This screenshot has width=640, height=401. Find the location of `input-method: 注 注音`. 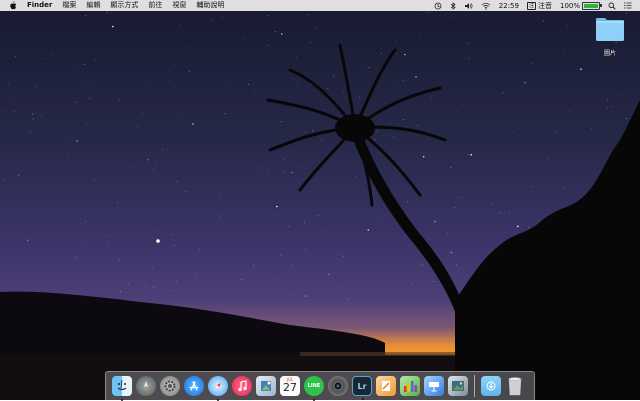

input-method: 注 注音 is located at coordinates (539, 5).